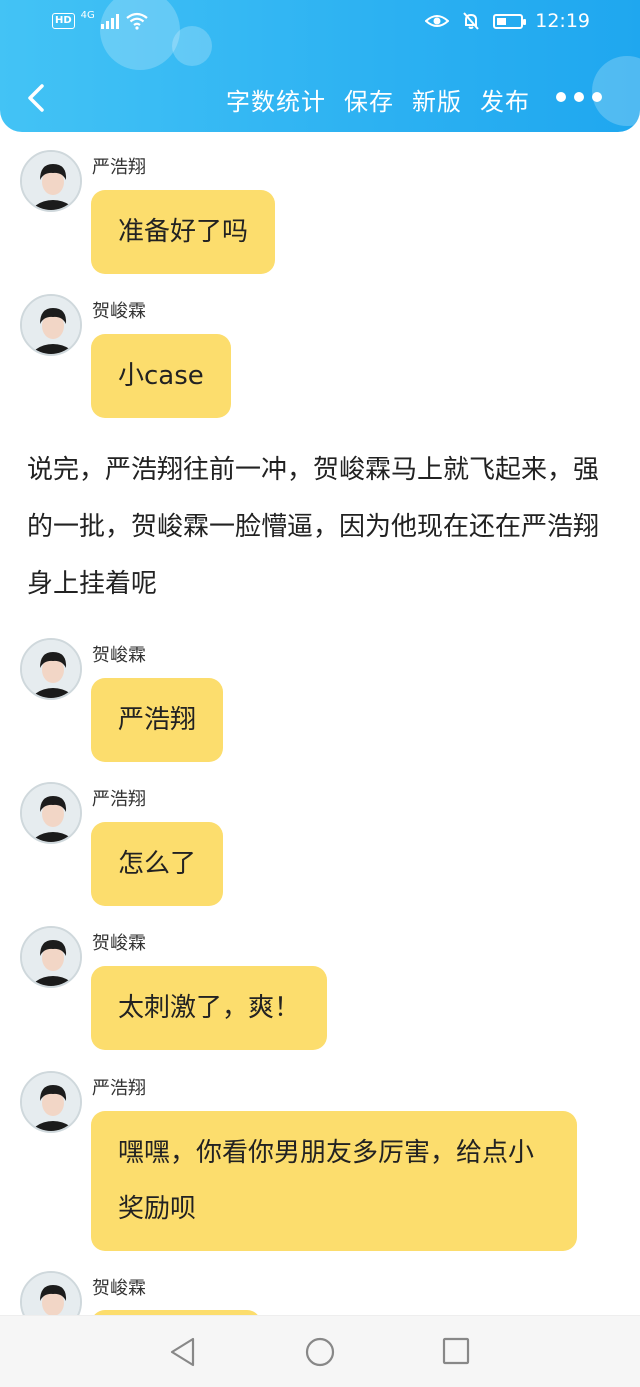 The width and height of the screenshot is (640, 1387). Describe the element at coordinates (579, 97) in the screenshot. I see `more-options-icon` at that location.